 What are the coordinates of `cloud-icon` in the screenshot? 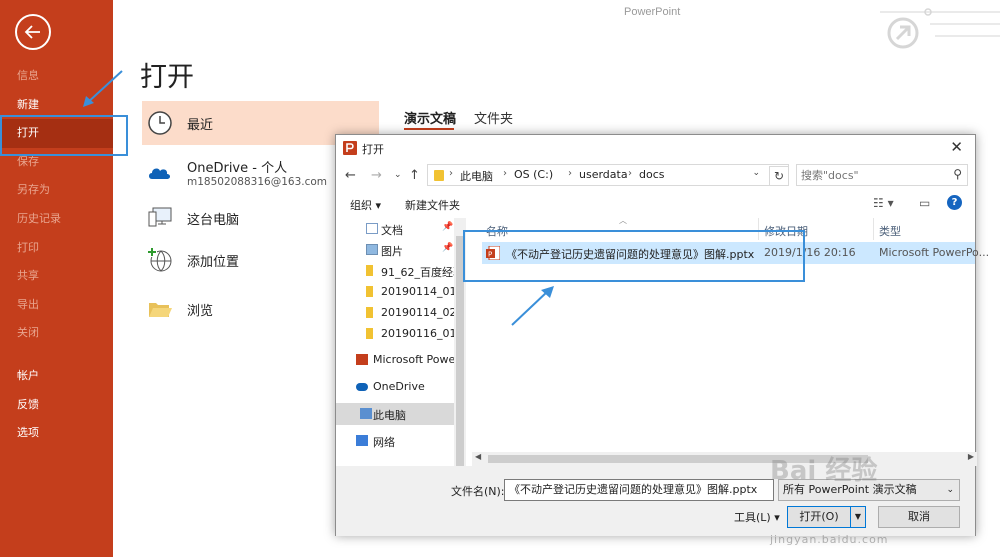 It's located at (159, 173).